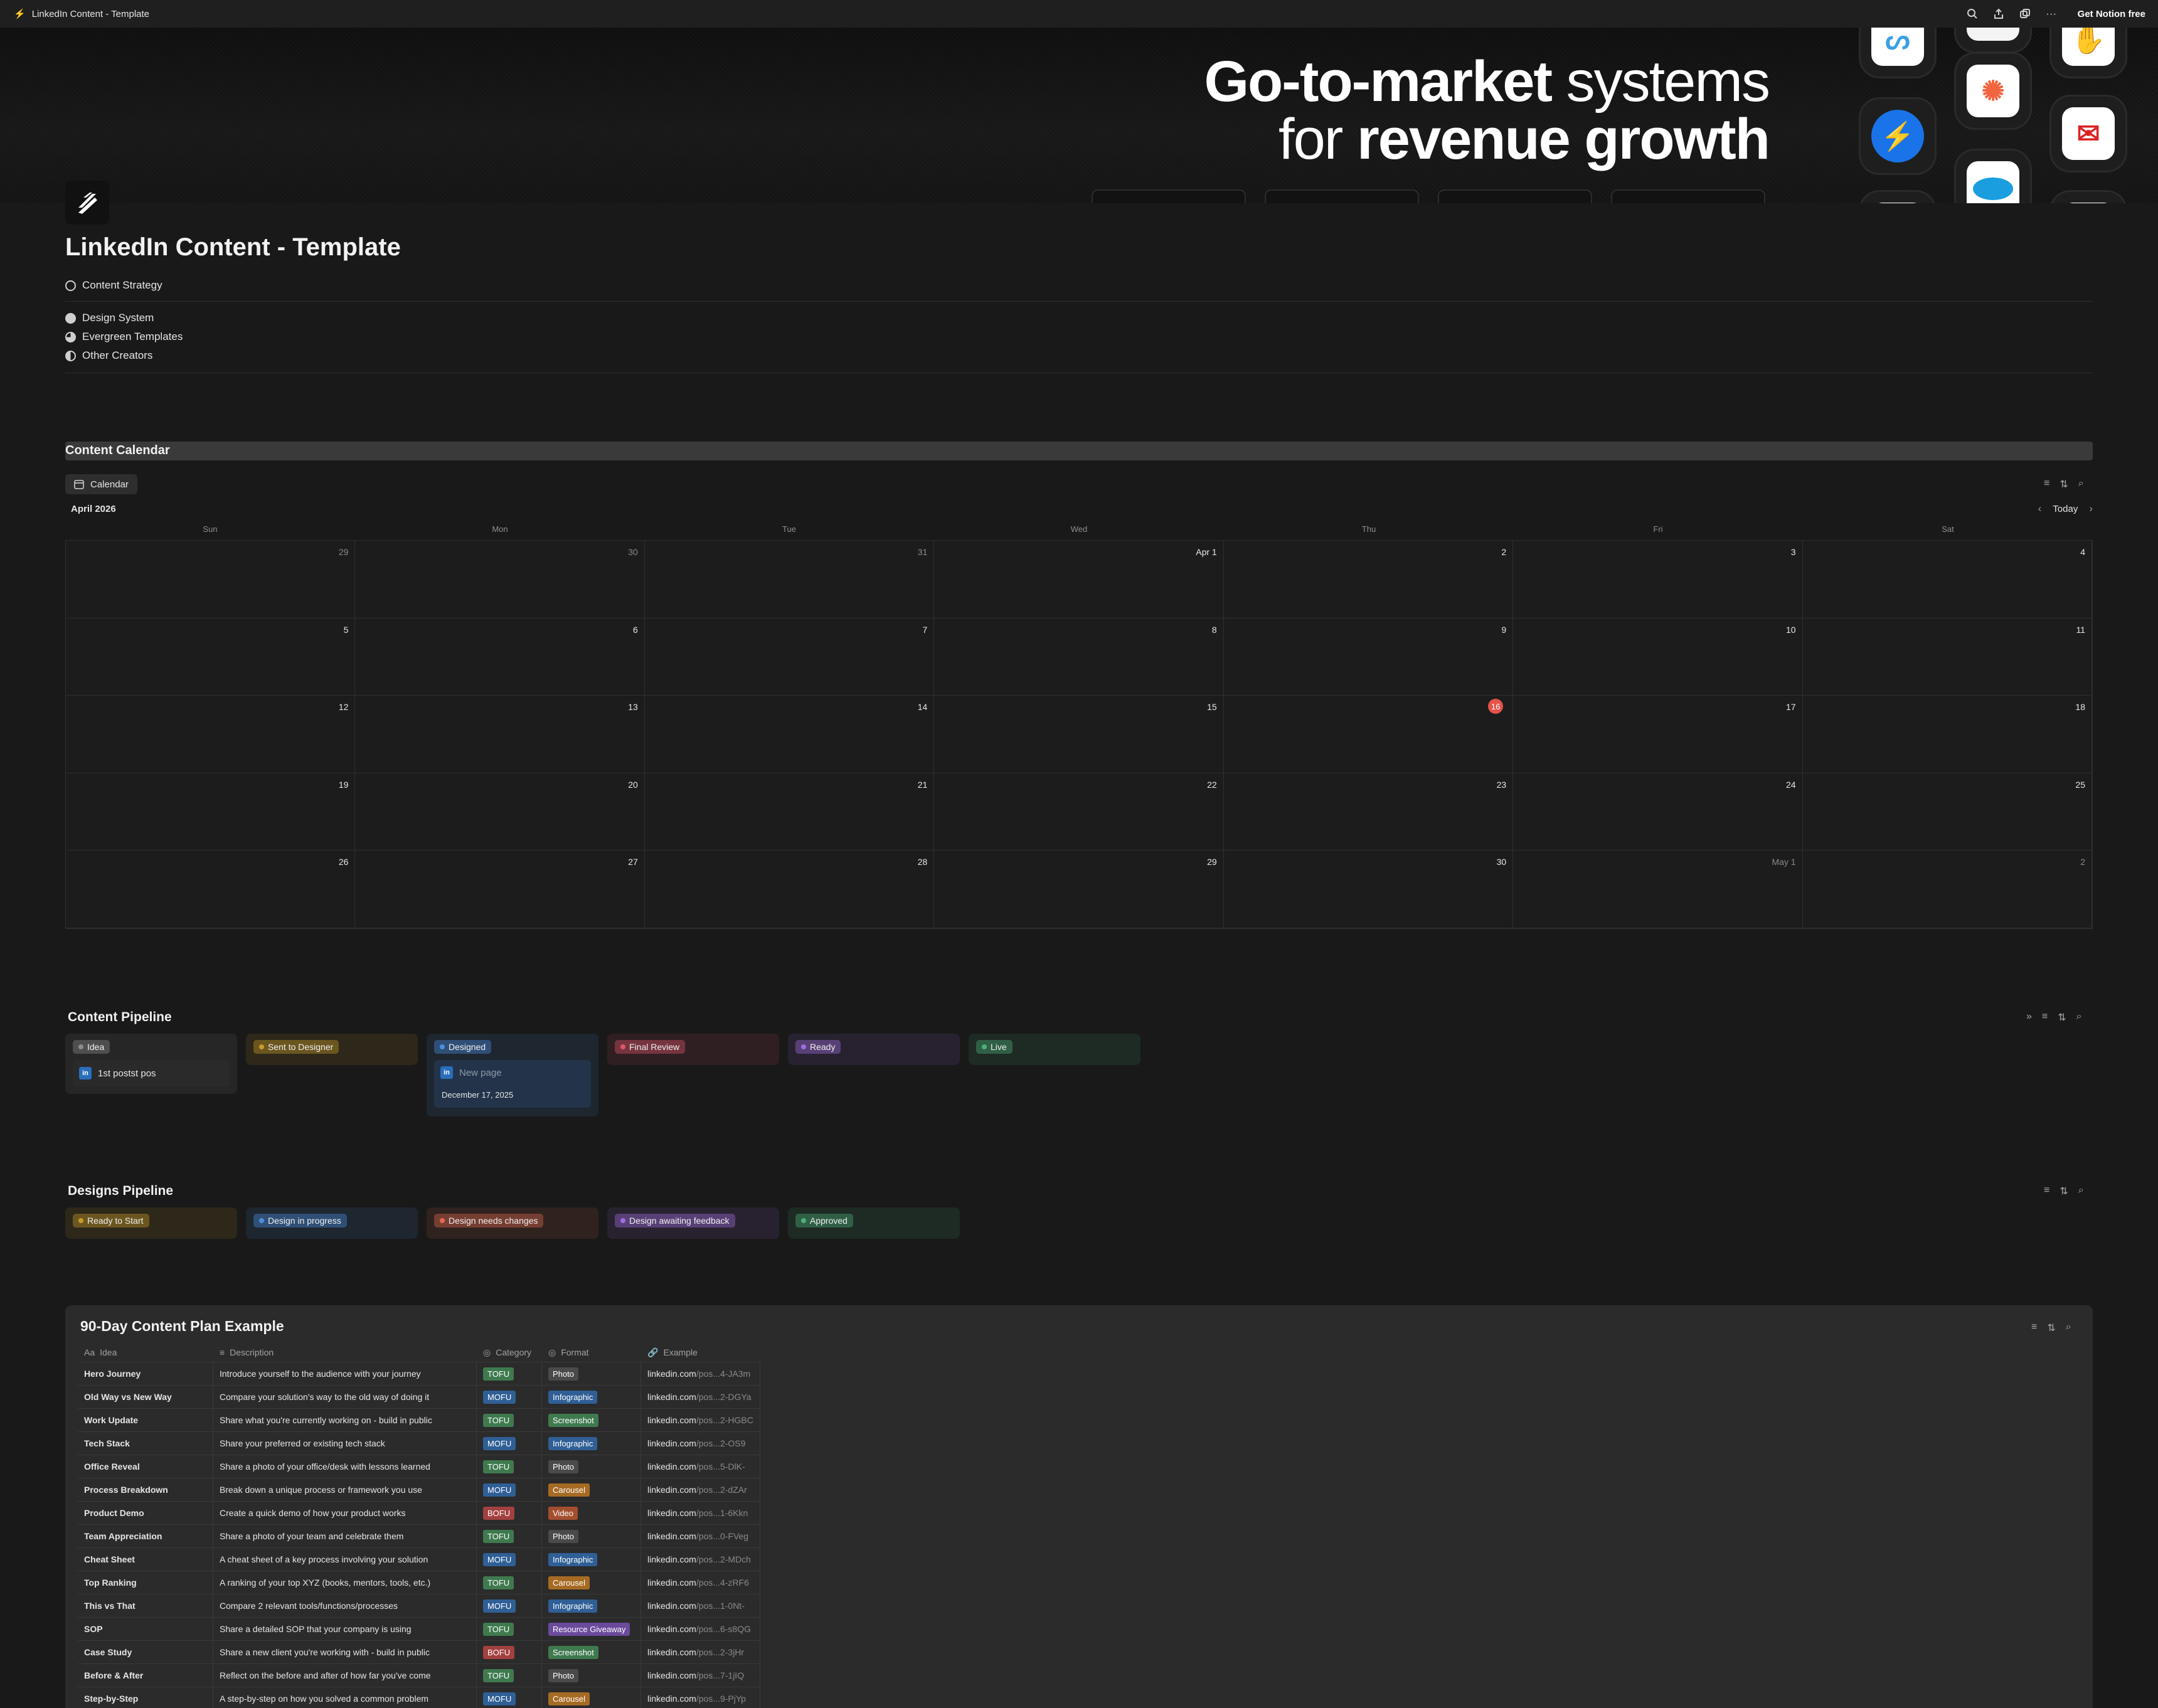  What do you see at coordinates (700, 1443) in the screenshot?
I see `cell-example: linkedin.com/pos...2-OS9` at bounding box center [700, 1443].